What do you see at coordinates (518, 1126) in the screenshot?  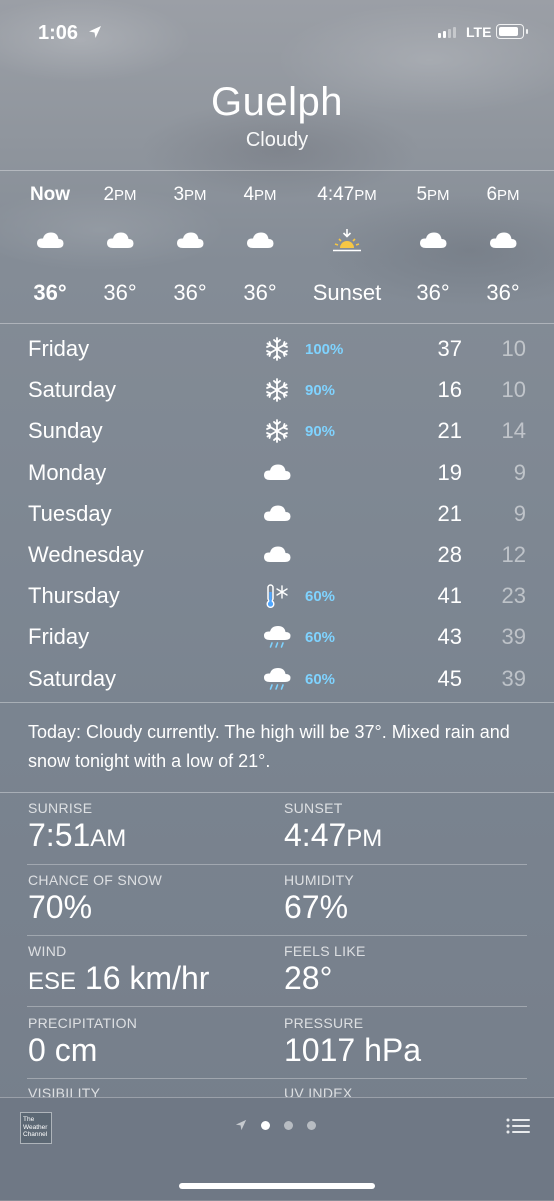 I see `city-list-icon` at bounding box center [518, 1126].